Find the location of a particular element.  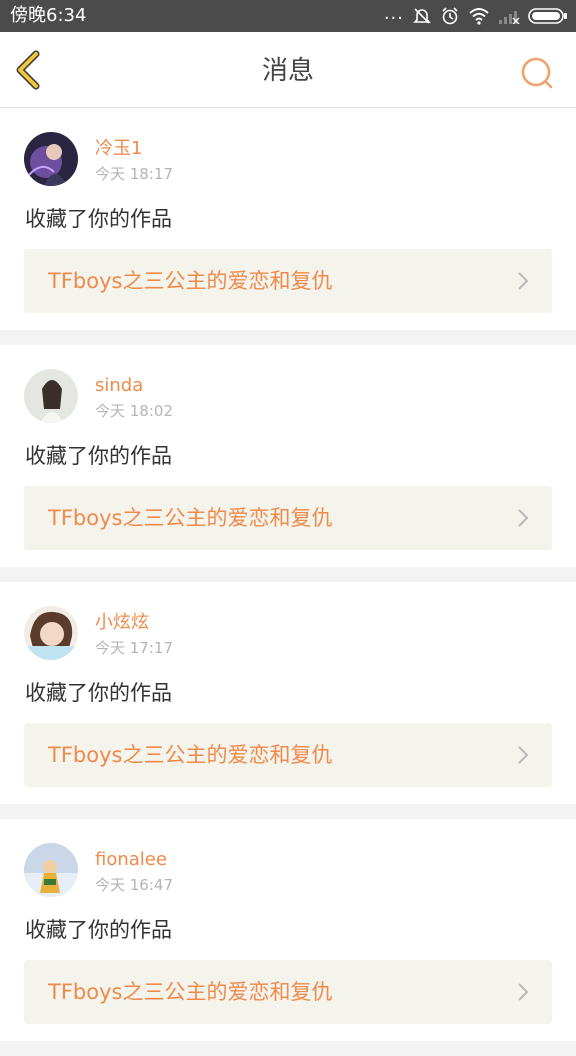

user-name: sinda is located at coordinates (119, 386).